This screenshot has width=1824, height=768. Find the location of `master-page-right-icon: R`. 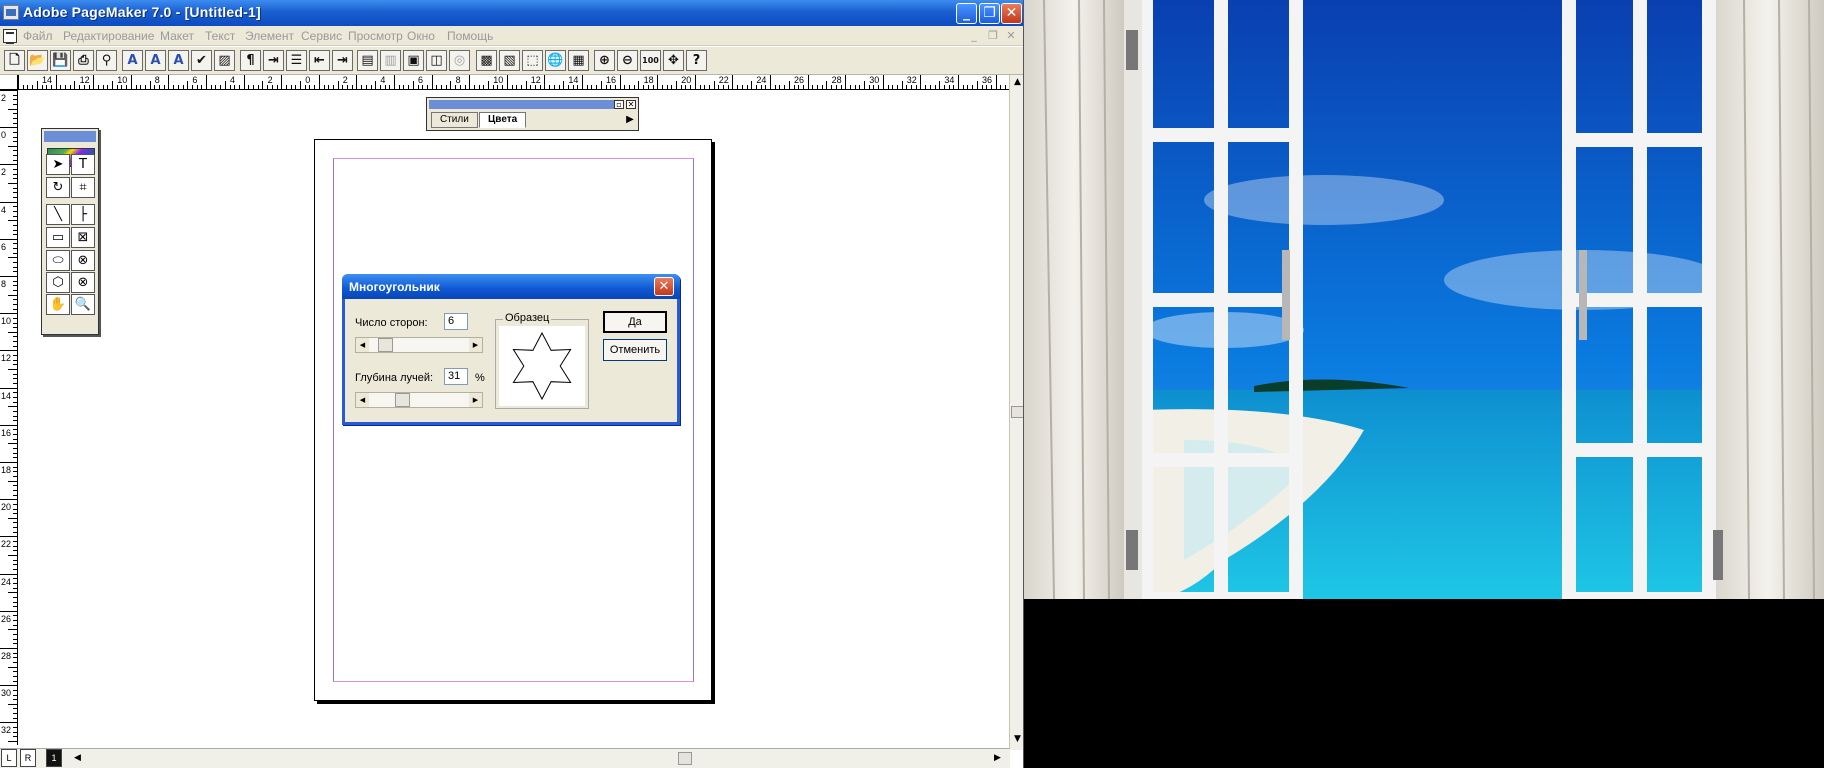

master-page-right-icon: R is located at coordinates (28, 758).